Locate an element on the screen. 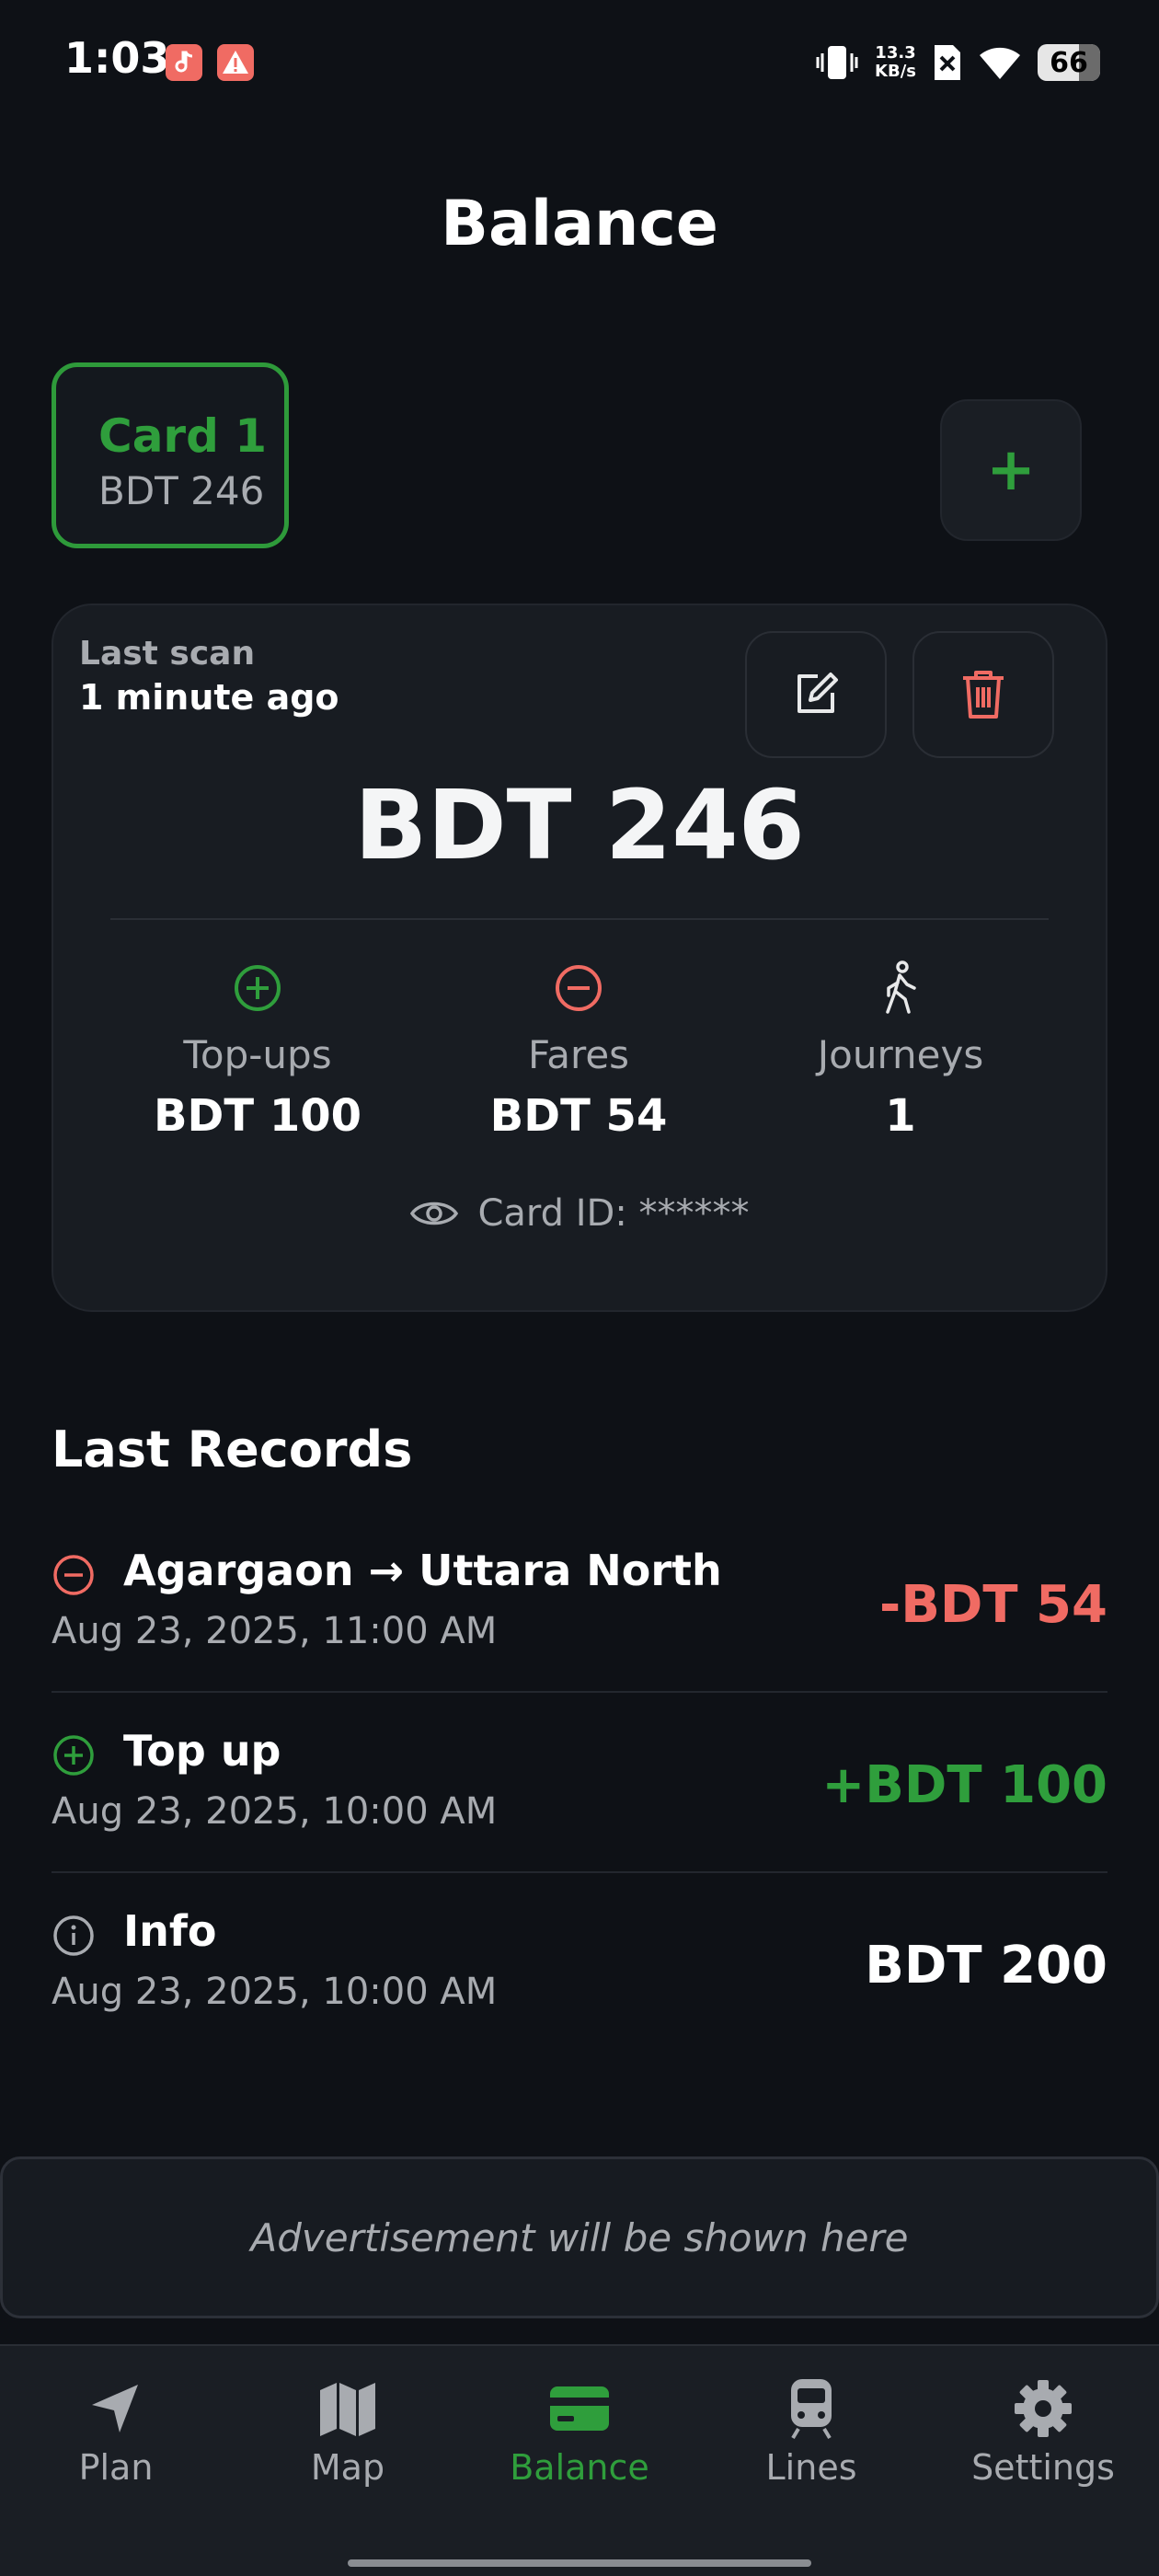 The height and width of the screenshot is (2576, 1159). edit-card-button is located at coordinates (816, 694).